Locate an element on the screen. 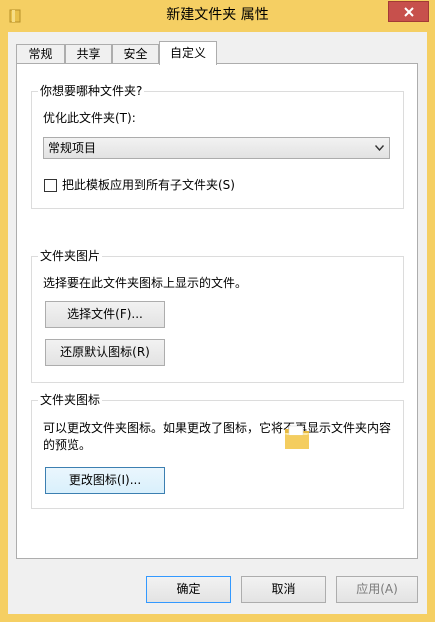  tab-customize: 自定义 is located at coordinates (188, 53).